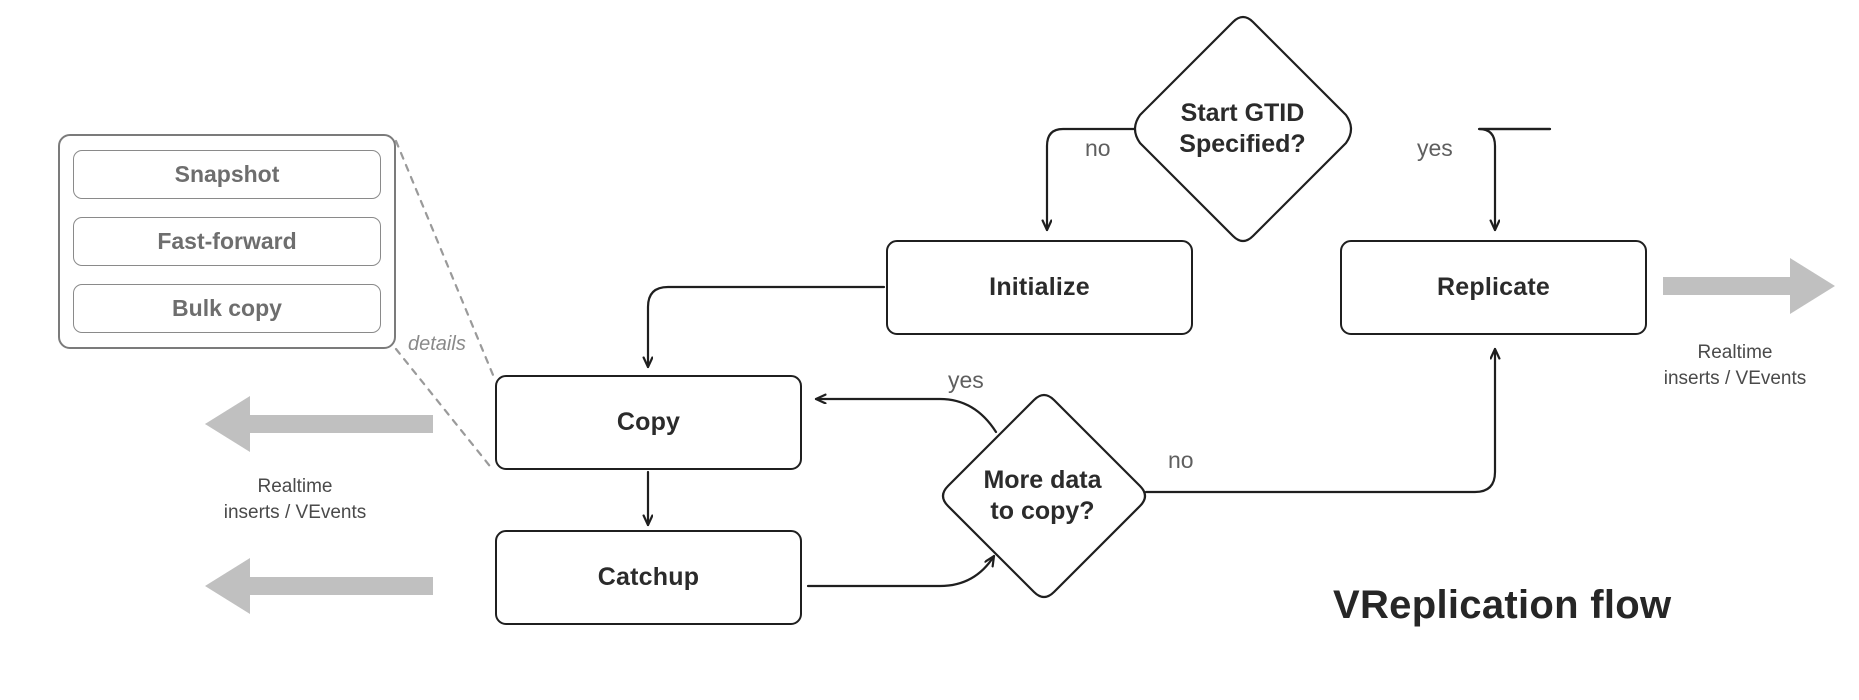 Image resolution: width=1859 pixels, height=700 pixels. I want to click on node-initialize-label: Initialize, so click(1039, 287).